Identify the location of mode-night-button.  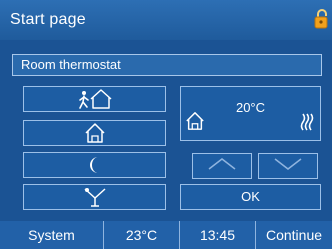
(94, 165).